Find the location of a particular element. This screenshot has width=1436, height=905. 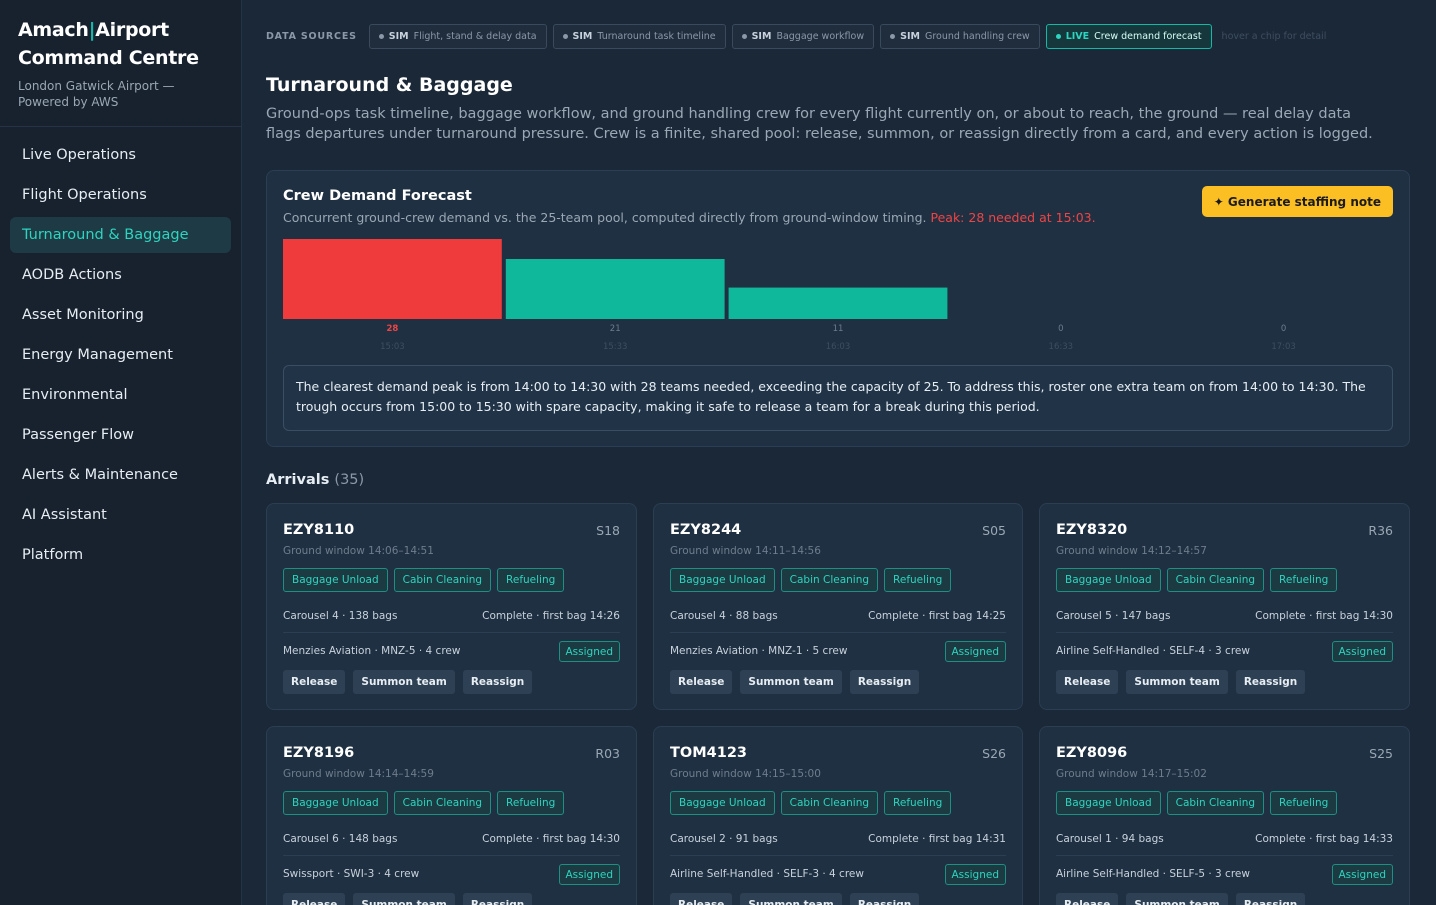

baggage-info: Carousel 5 · 147 bags is located at coordinates (1113, 616).